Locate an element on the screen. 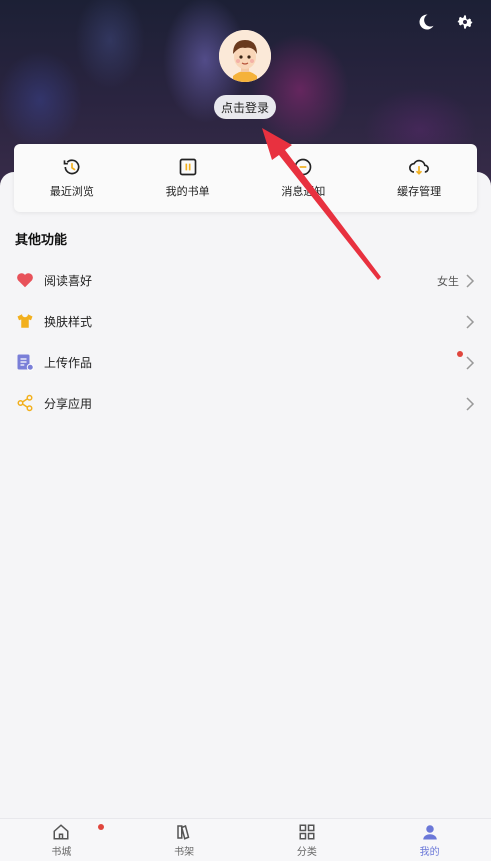 This screenshot has height=861, width=491. shirt-icon is located at coordinates (25, 321).